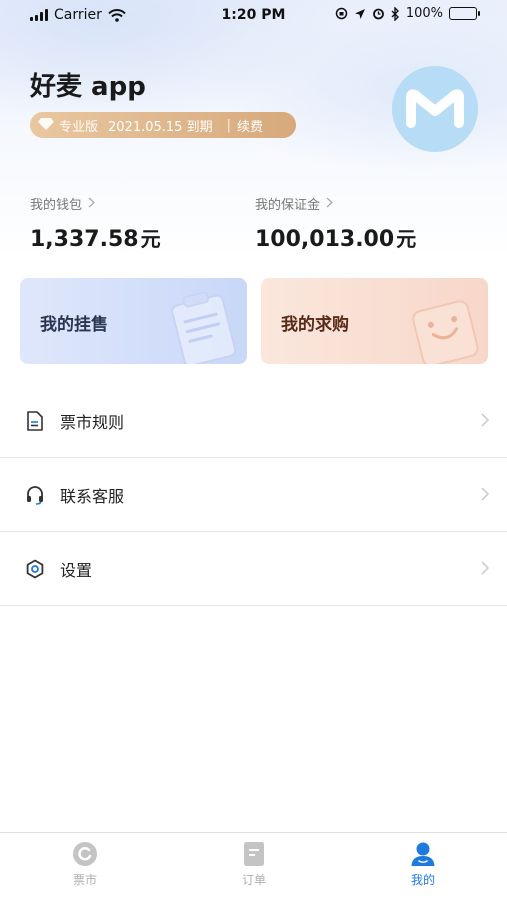  Describe the element at coordinates (378, 14) in the screenshot. I see `alarm-icon` at that location.